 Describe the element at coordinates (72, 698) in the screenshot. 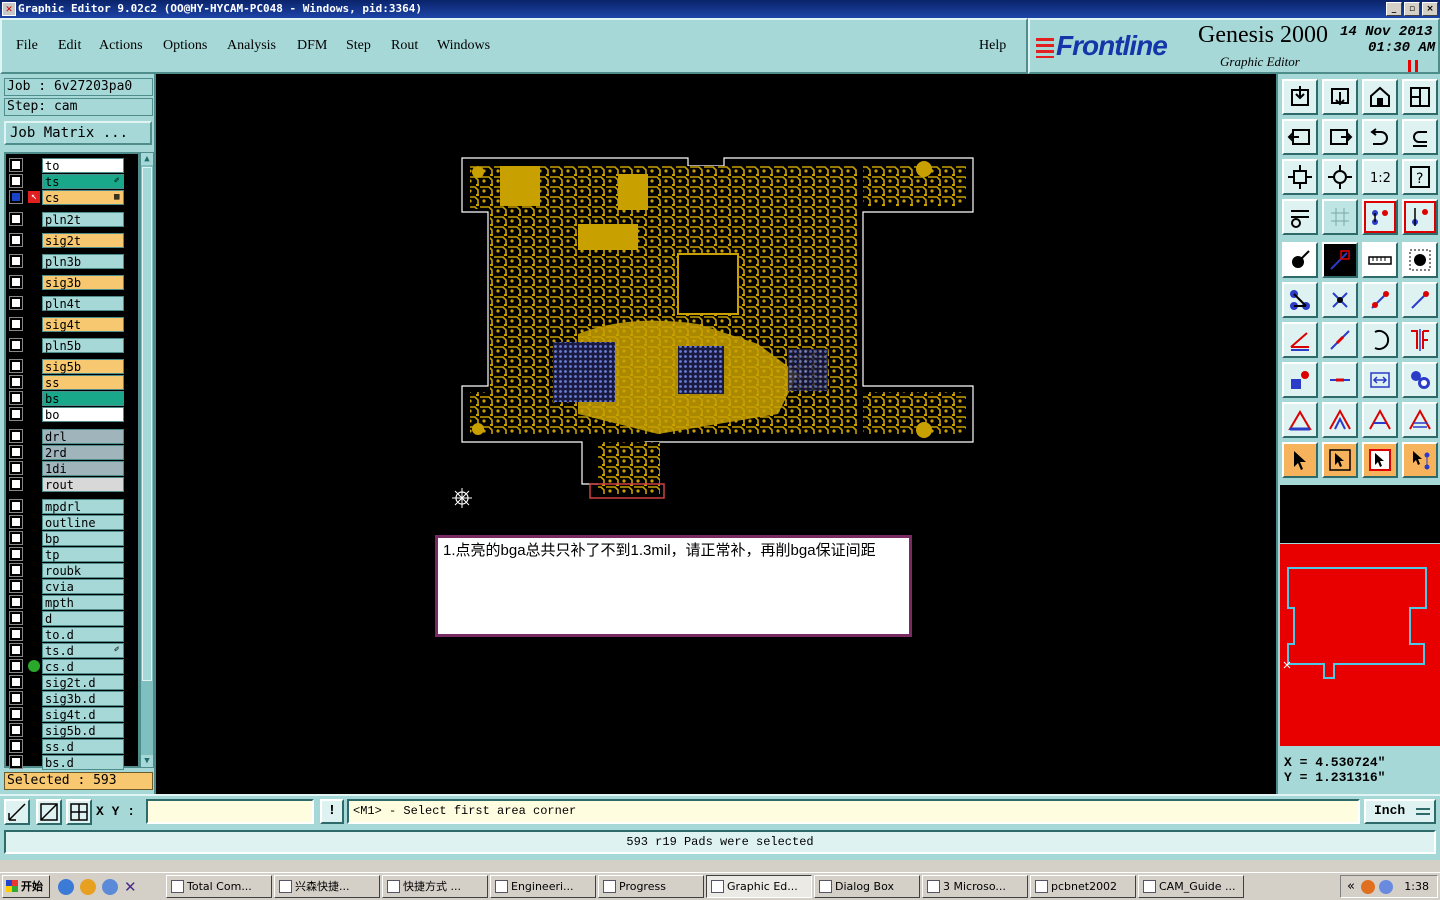

I see `layer-row: sig3b.d` at that location.